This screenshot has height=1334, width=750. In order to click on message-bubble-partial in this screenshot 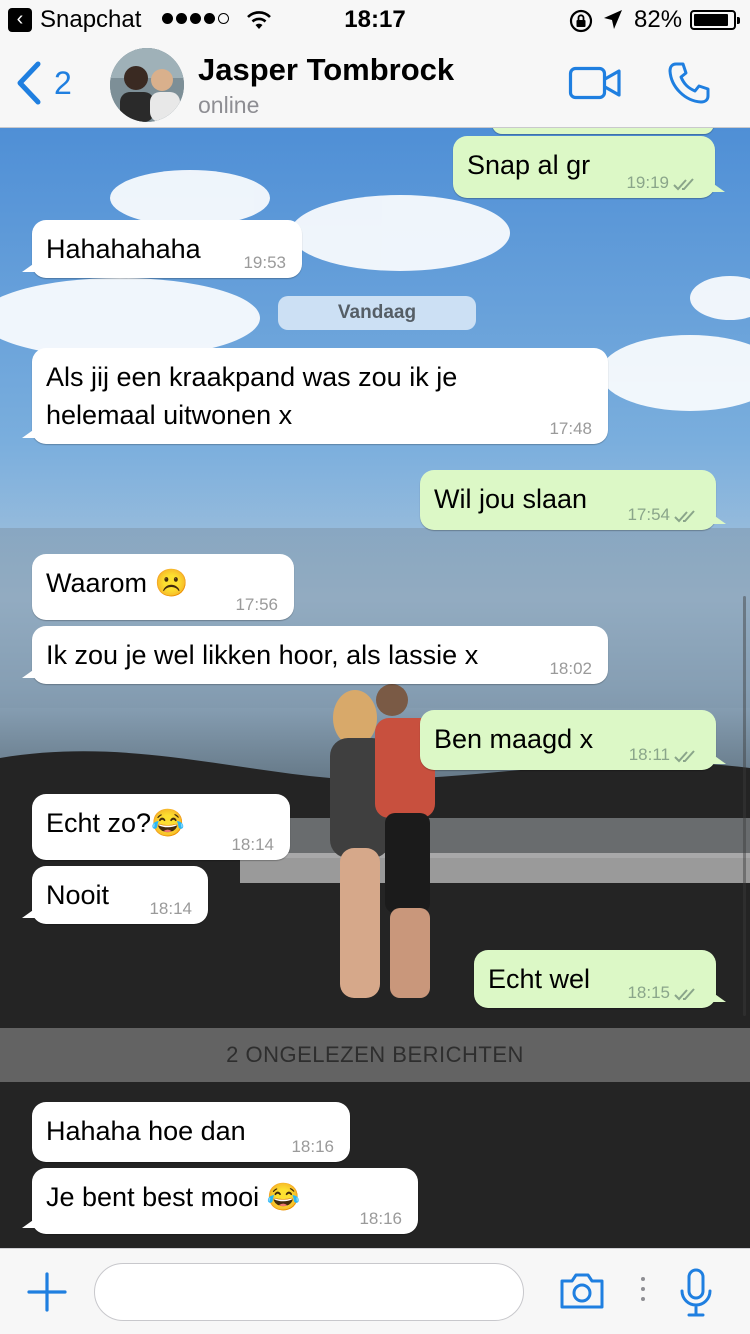, I will do `click(603, 131)`.